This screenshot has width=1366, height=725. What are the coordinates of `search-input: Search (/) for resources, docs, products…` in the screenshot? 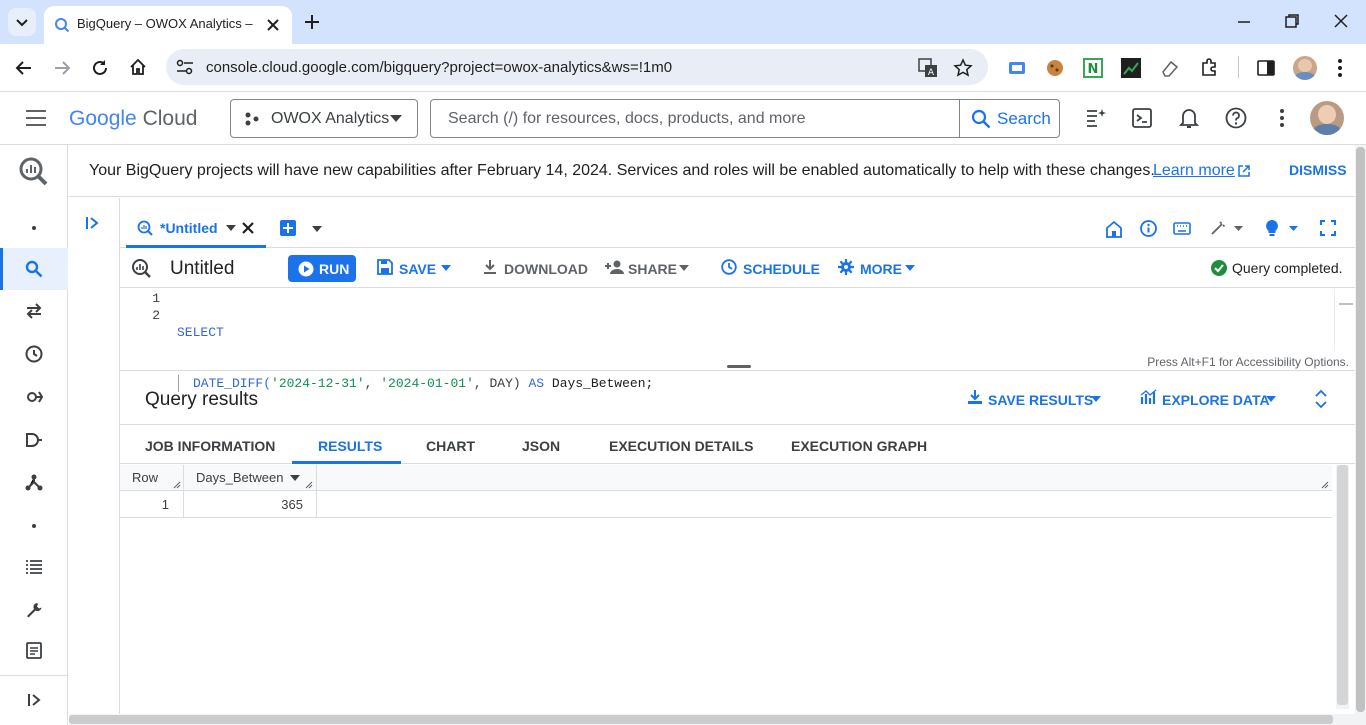 It's located at (626, 119).